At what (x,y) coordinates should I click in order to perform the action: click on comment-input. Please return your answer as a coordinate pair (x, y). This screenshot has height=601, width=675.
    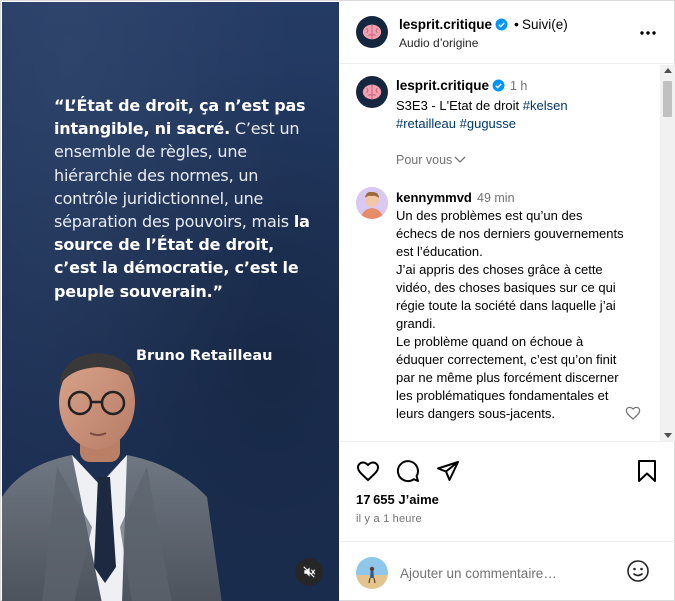
    Looking at the image, I should click on (510, 573).